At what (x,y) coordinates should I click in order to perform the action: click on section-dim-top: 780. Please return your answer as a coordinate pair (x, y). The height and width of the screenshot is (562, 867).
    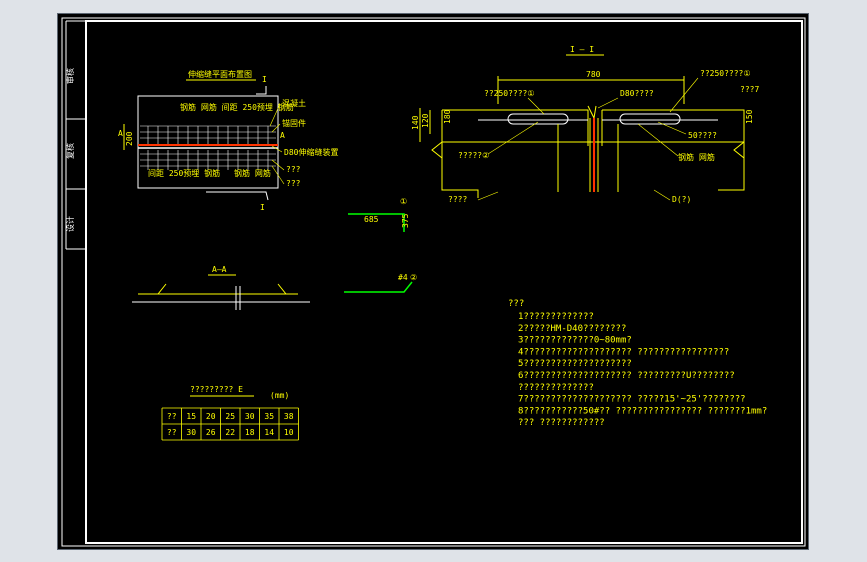
    Looking at the image, I should click on (593, 74).